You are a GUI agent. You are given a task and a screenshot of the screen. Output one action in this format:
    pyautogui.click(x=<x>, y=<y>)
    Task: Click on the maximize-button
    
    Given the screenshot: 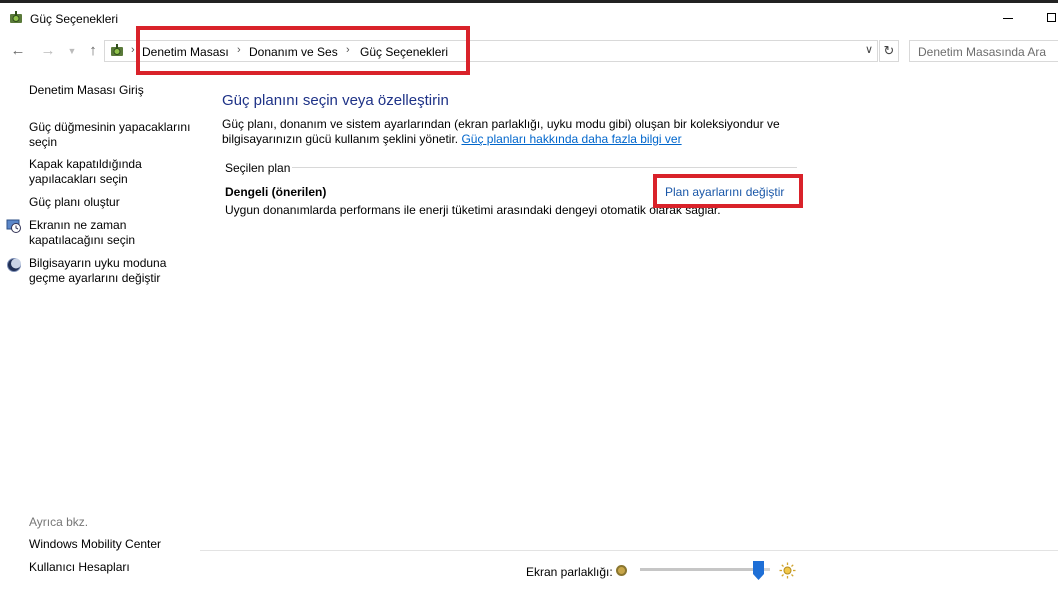 What is the action you would take?
    pyautogui.click(x=1051, y=17)
    